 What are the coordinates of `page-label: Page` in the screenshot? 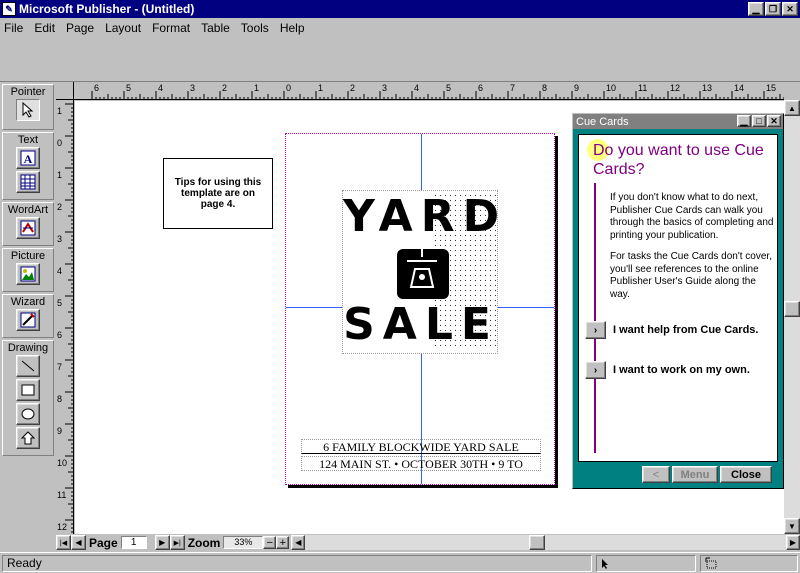 It's located at (103, 542).